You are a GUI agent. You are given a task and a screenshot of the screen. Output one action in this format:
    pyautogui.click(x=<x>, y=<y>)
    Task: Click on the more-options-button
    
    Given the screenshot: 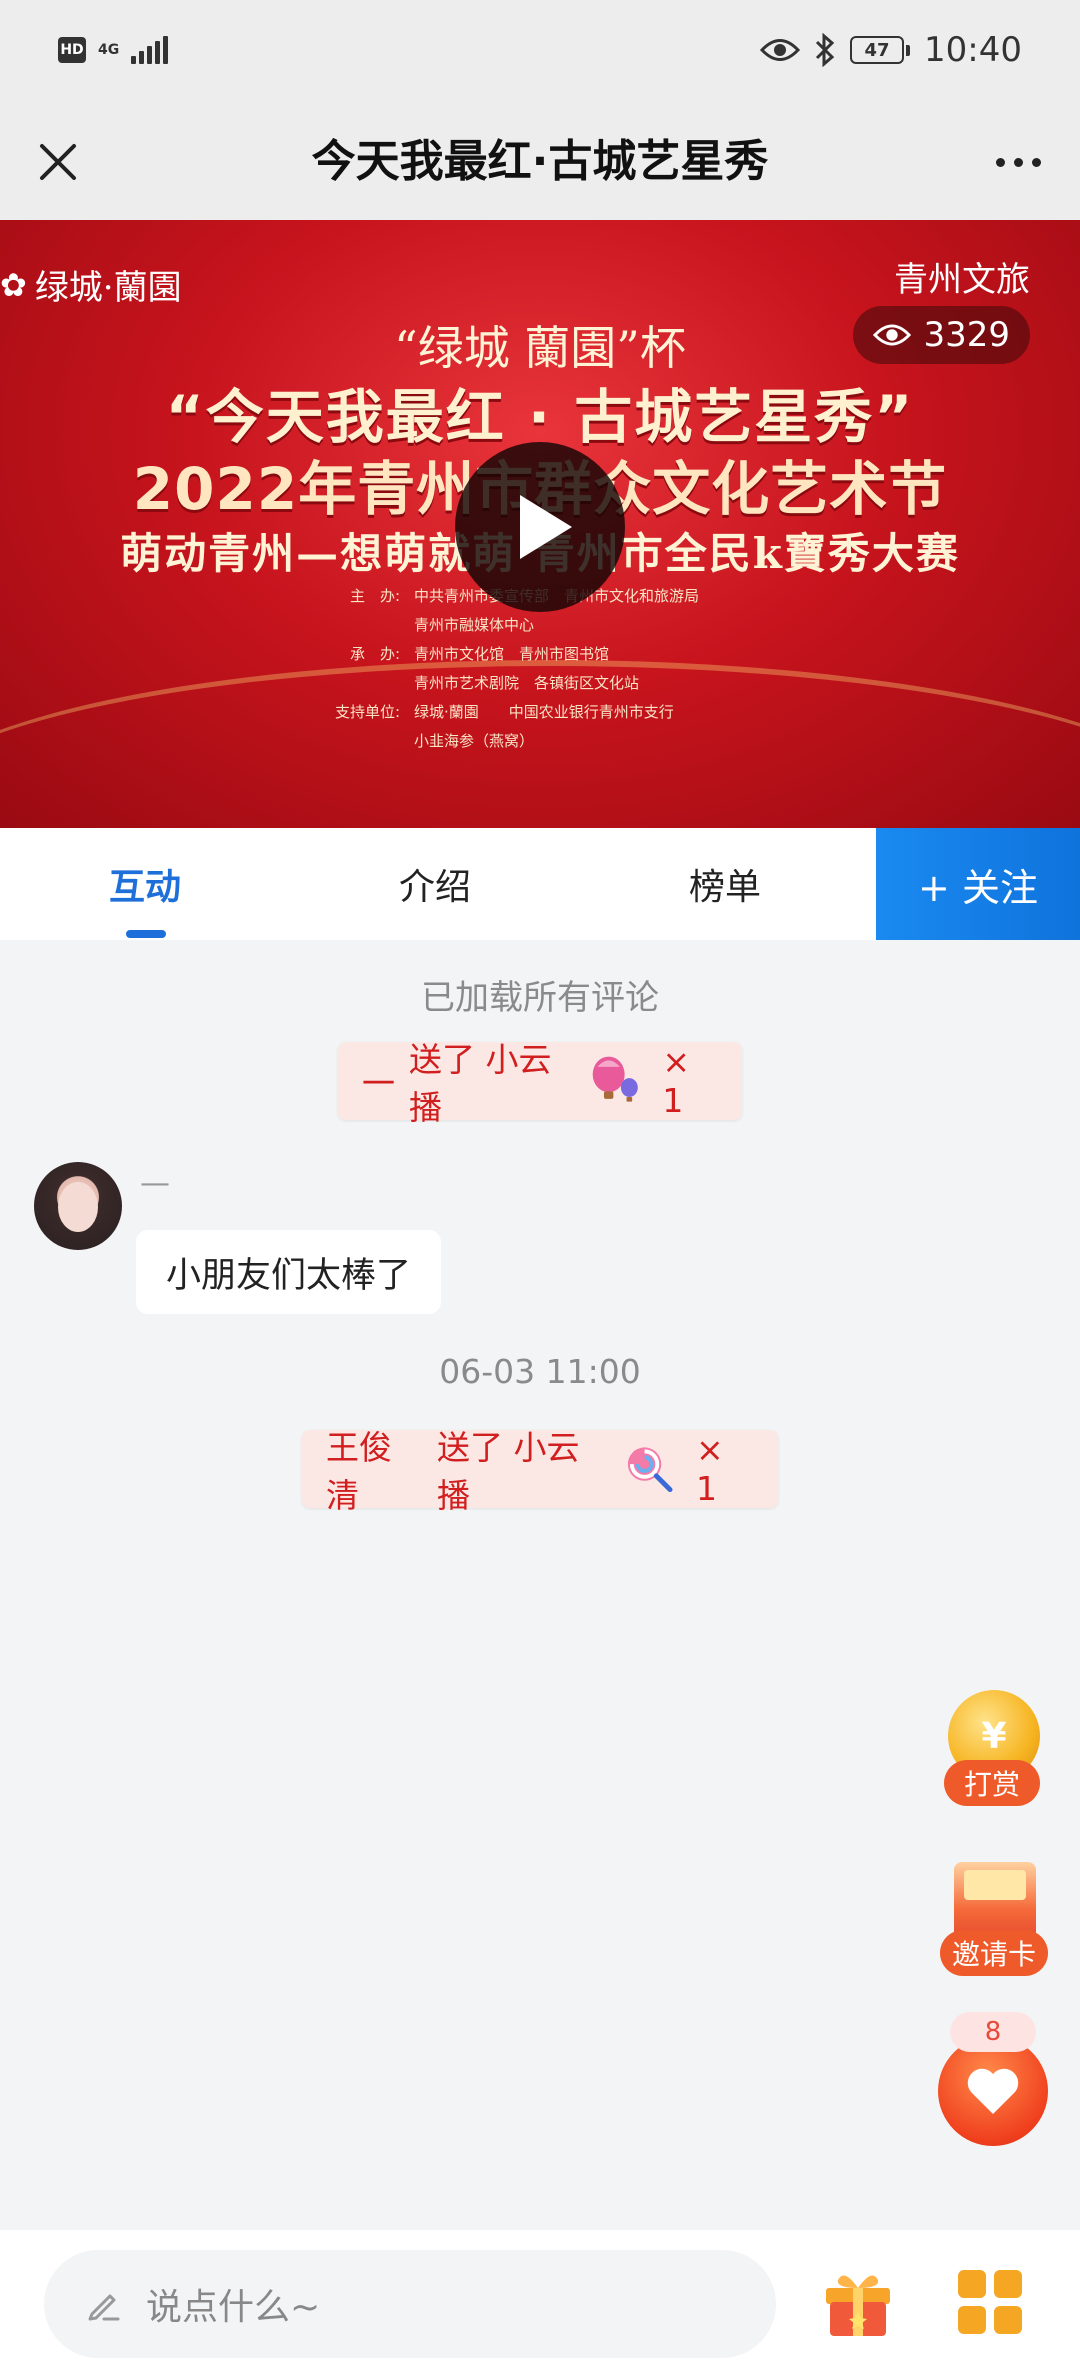 What is the action you would take?
    pyautogui.click(x=1018, y=162)
    